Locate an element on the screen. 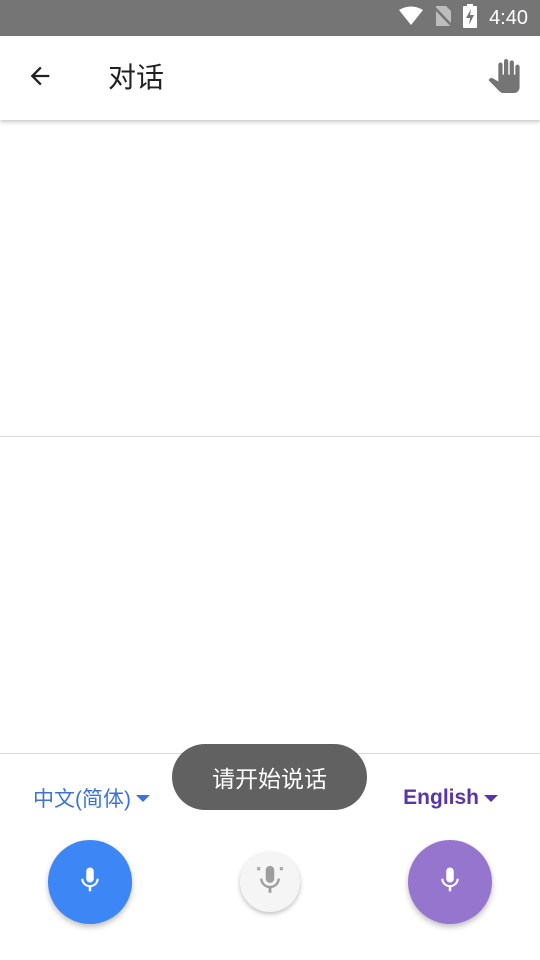 This screenshot has width=540, height=960. auto-mic-icon is located at coordinates (270, 882).